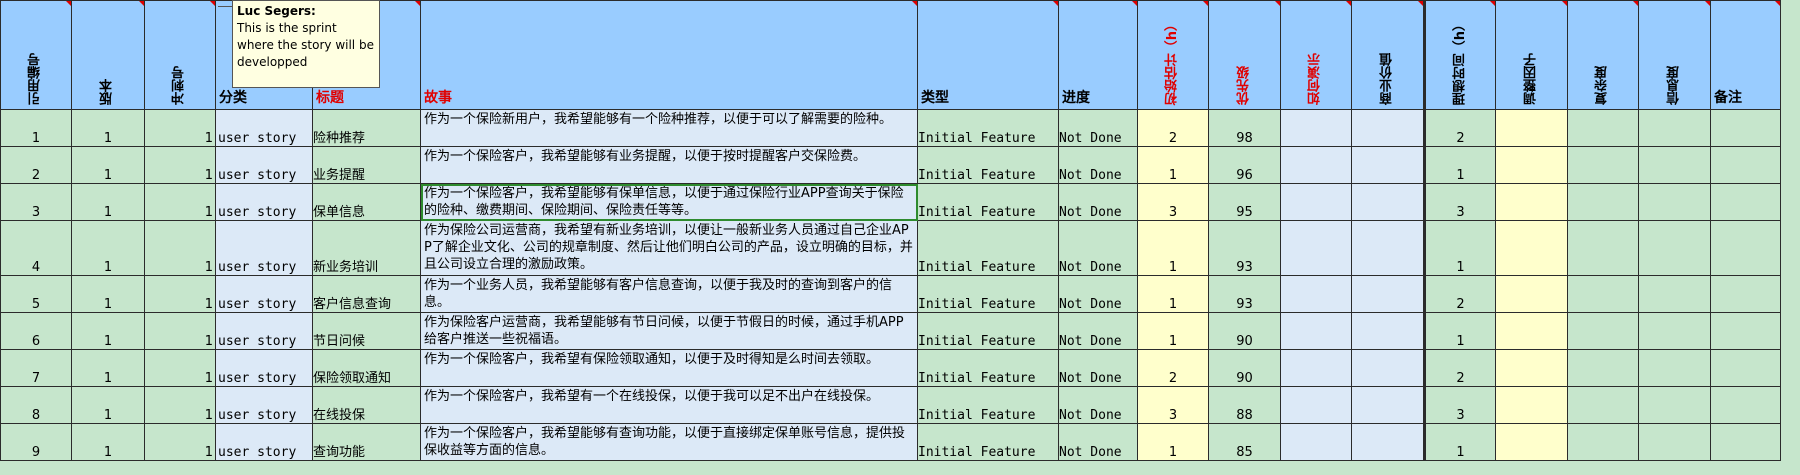 The image size is (1800, 475). What do you see at coordinates (1098, 55) in the screenshot?
I see `header-progress: 进度` at bounding box center [1098, 55].